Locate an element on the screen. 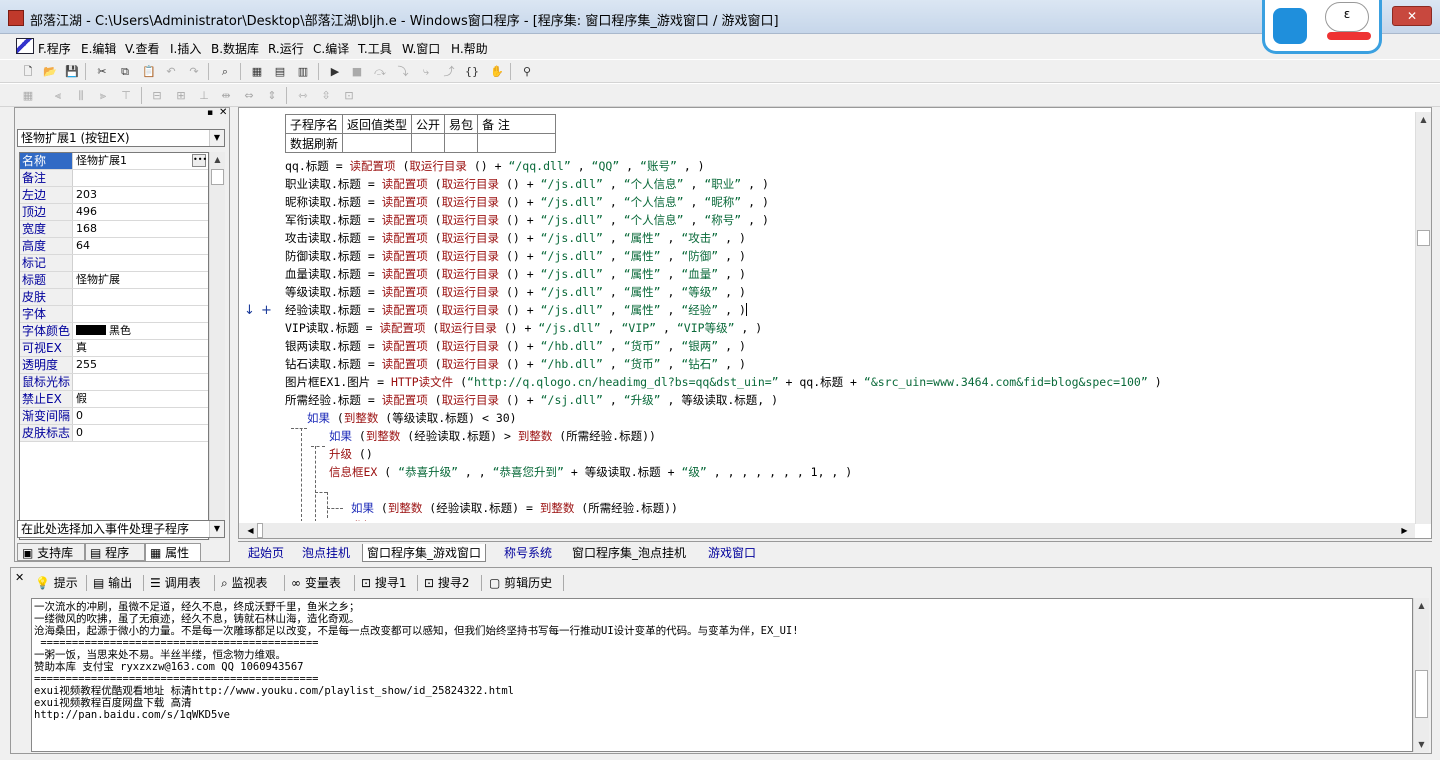 The image size is (1440, 760). component-select: 怪物扩展1 (按钮EX) ▼ is located at coordinates (121, 138).